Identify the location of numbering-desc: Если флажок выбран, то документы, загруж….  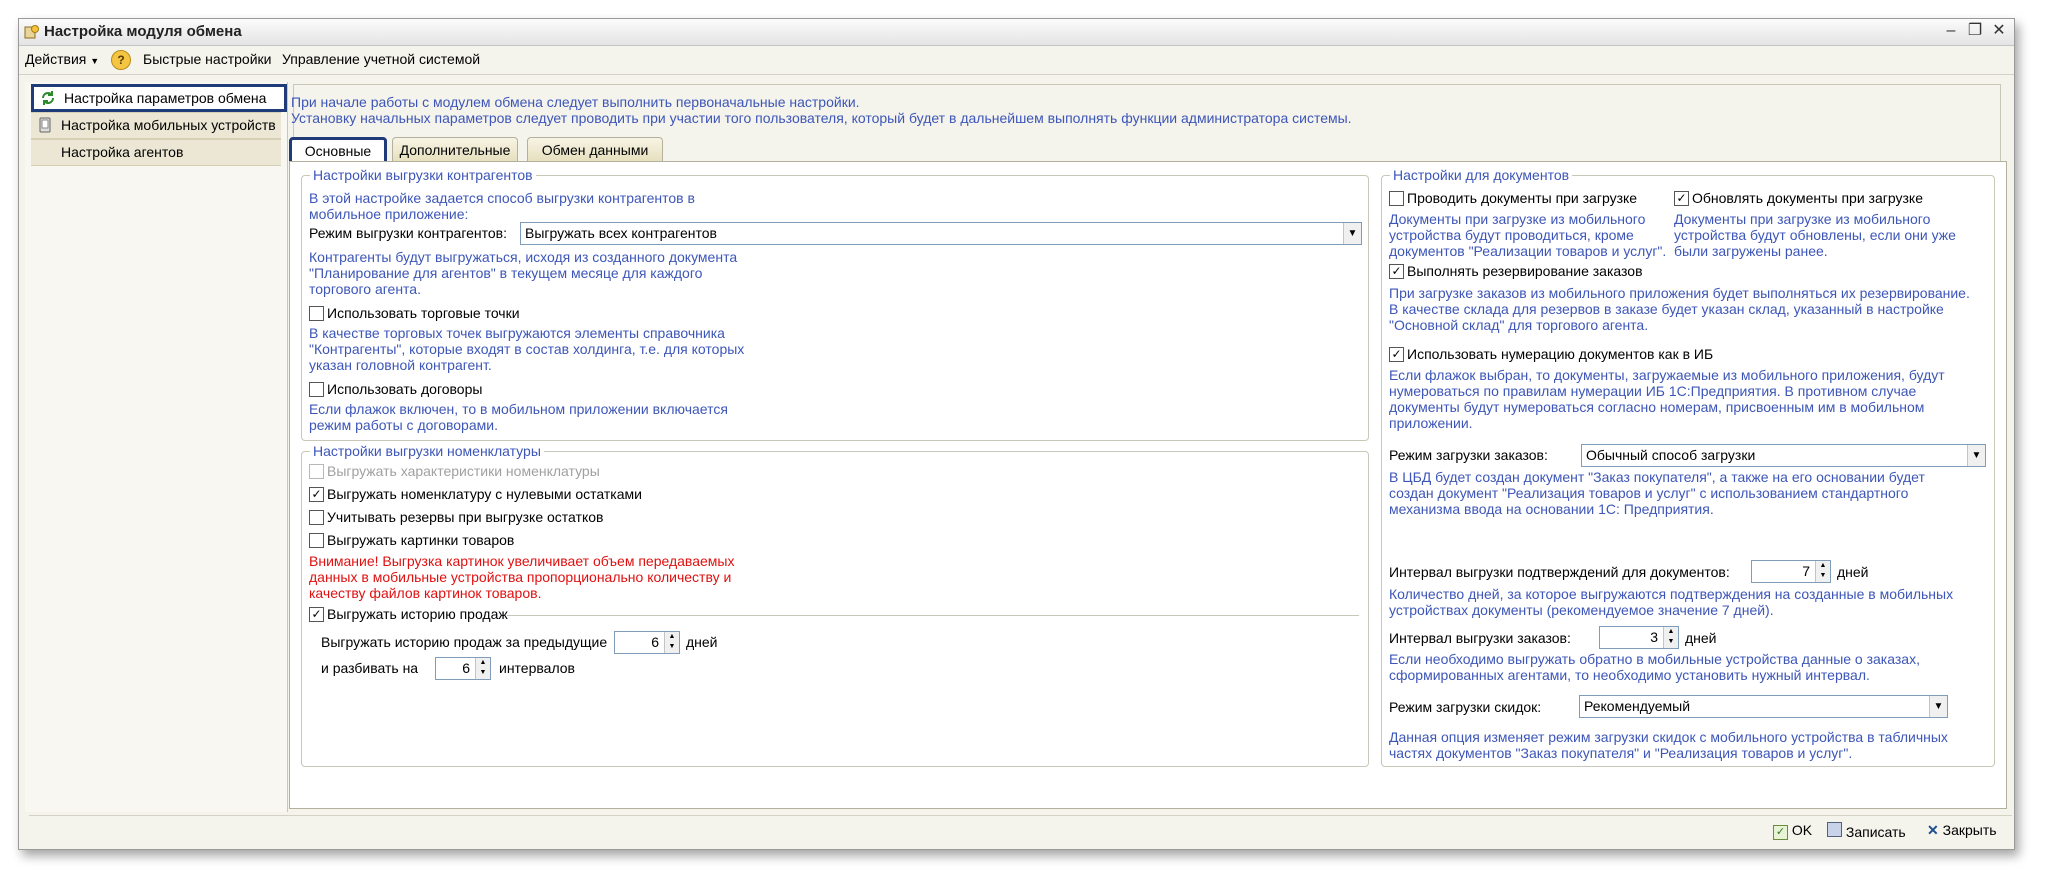
(1667, 399).